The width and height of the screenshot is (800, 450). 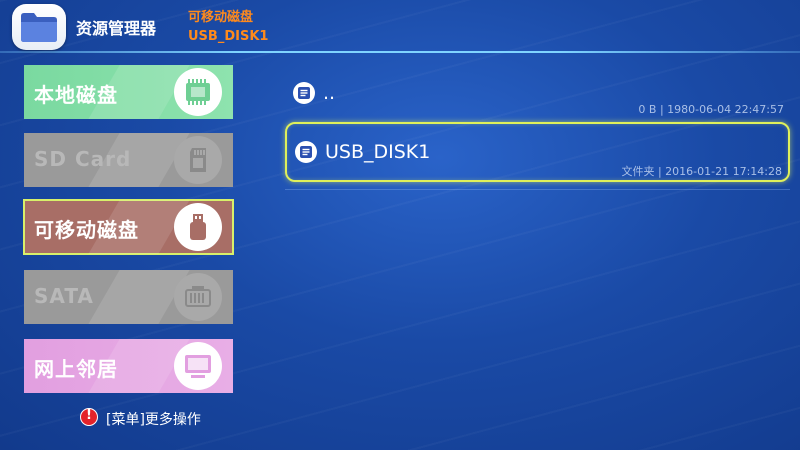 What do you see at coordinates (198, 366) in the screenshot?
I see `network-screen-icon` at bounding box center [198, 366].